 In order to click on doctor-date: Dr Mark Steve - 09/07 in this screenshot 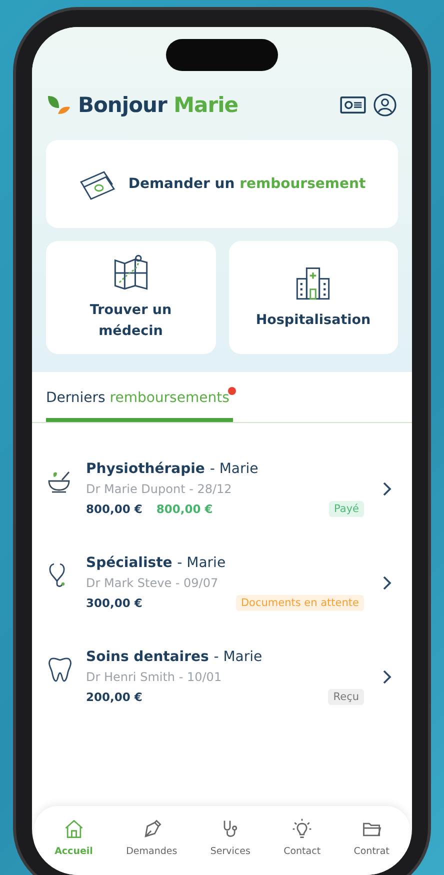, I will do `click(153, 583)`.